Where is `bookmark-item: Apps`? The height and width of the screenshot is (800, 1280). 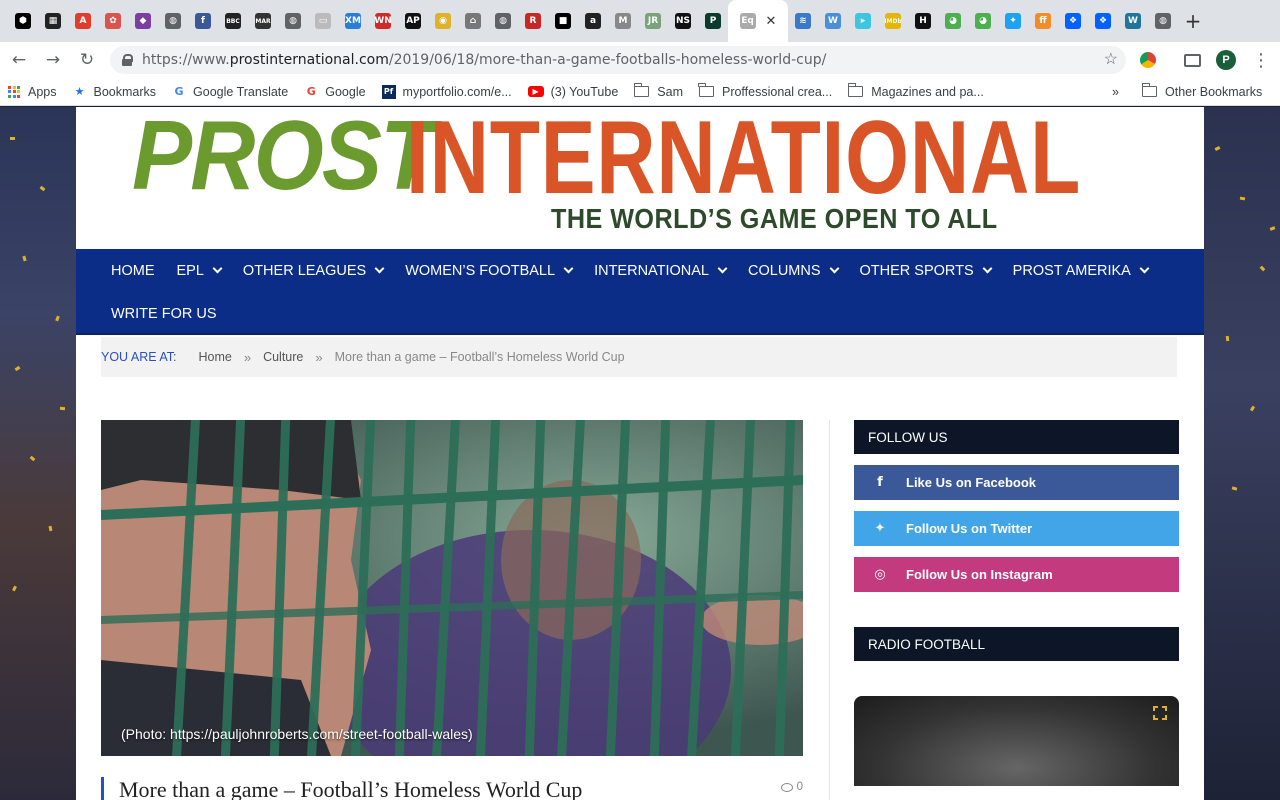
bookmark-item: Apps is located at coordinates (32, 92).